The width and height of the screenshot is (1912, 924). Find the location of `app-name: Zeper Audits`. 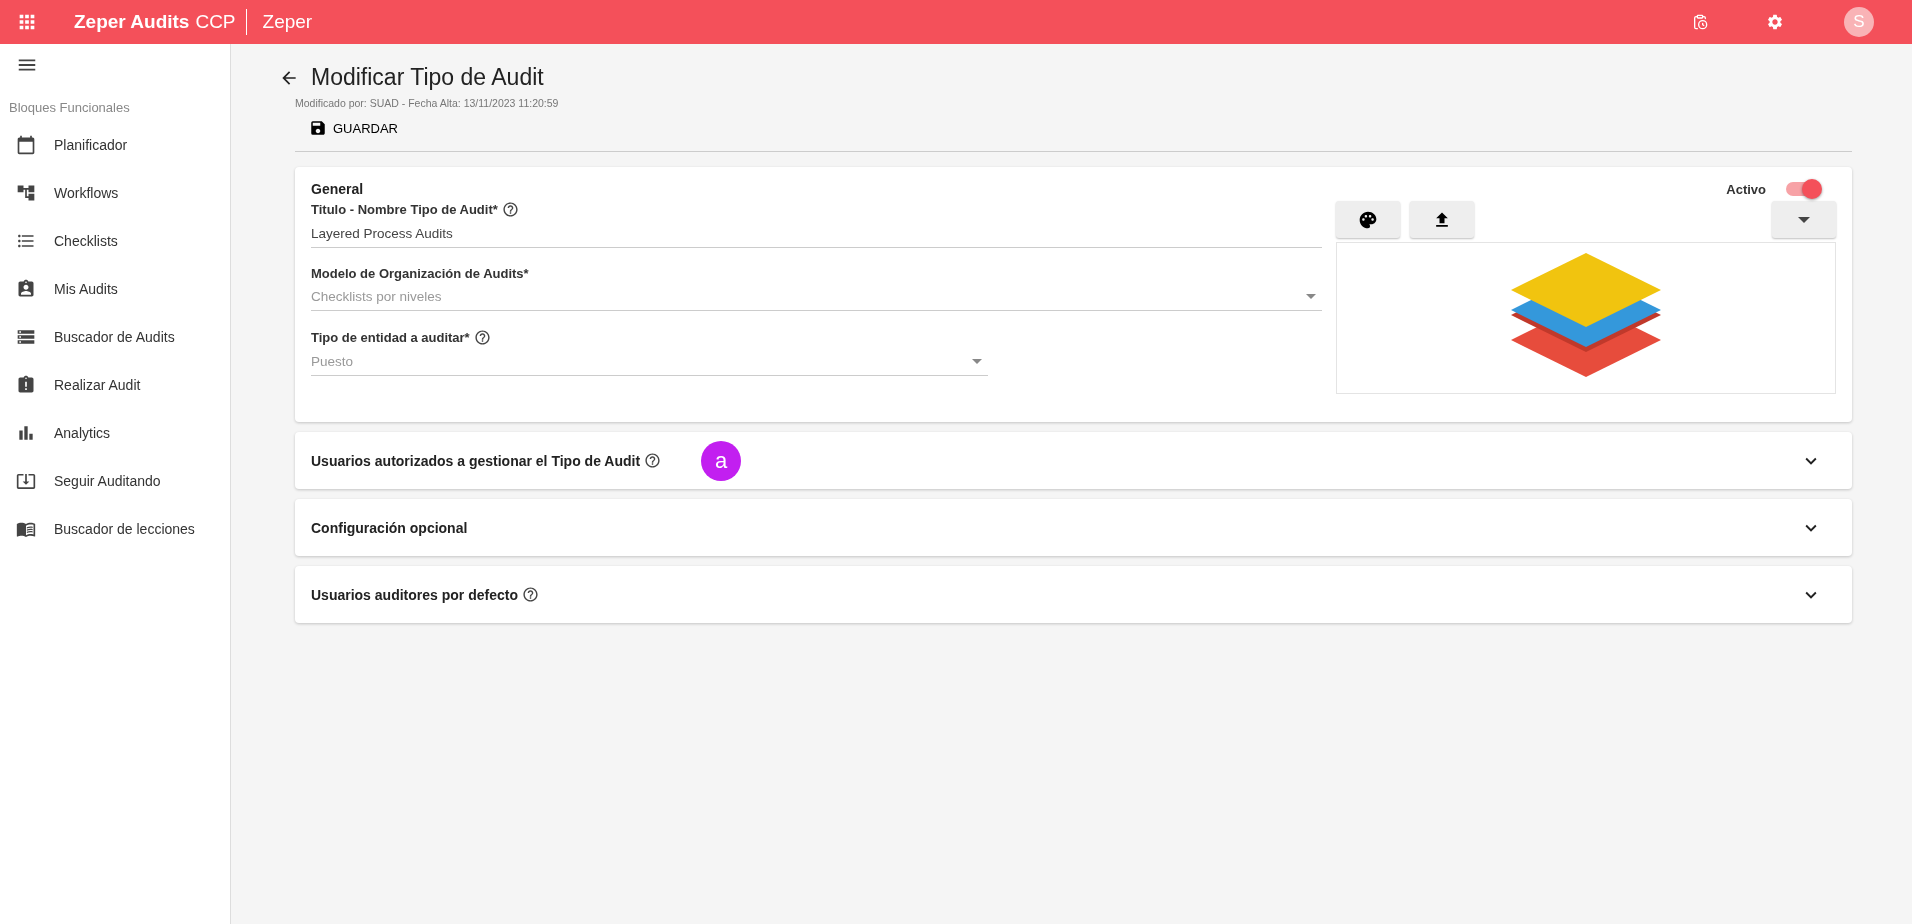

app-name: Zeper Audits is located at coordinates (132, 22).